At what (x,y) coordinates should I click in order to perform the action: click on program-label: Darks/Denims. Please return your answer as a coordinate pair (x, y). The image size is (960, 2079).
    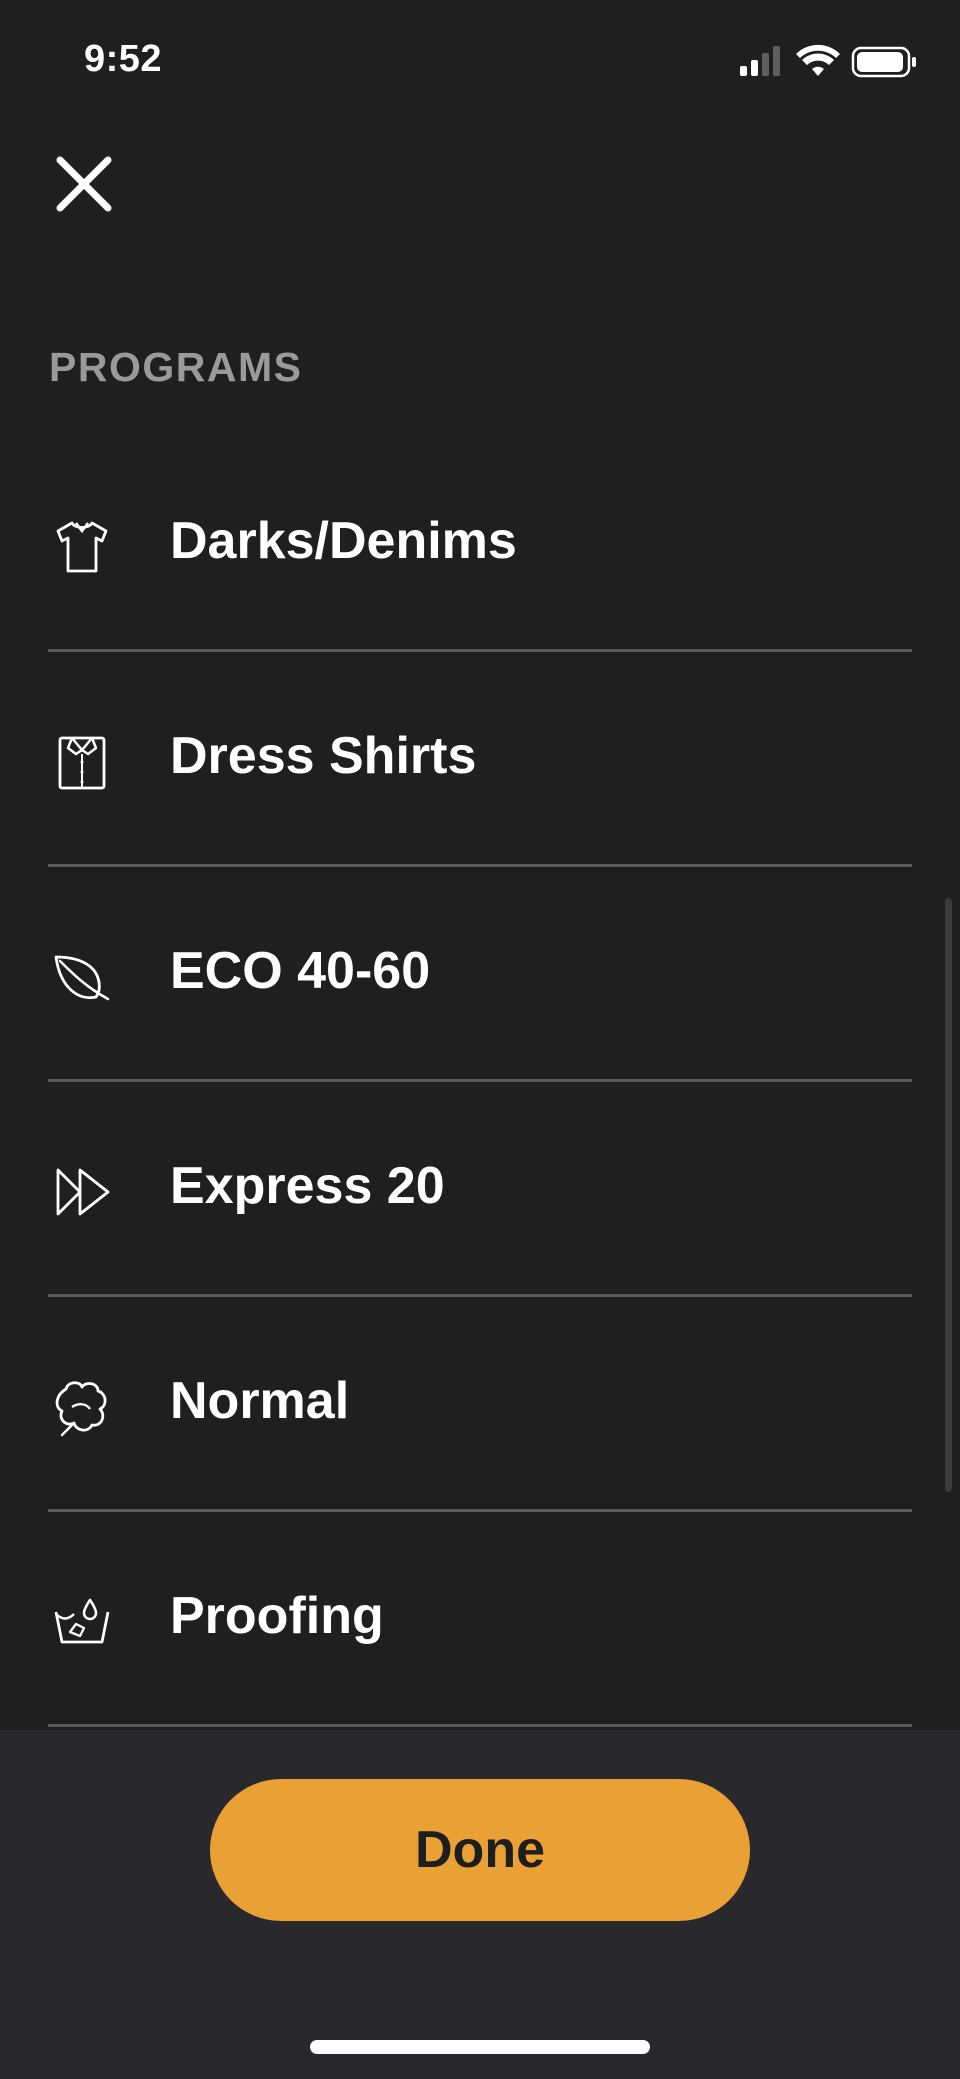
    Looking at the image, I should click on (343, 541).